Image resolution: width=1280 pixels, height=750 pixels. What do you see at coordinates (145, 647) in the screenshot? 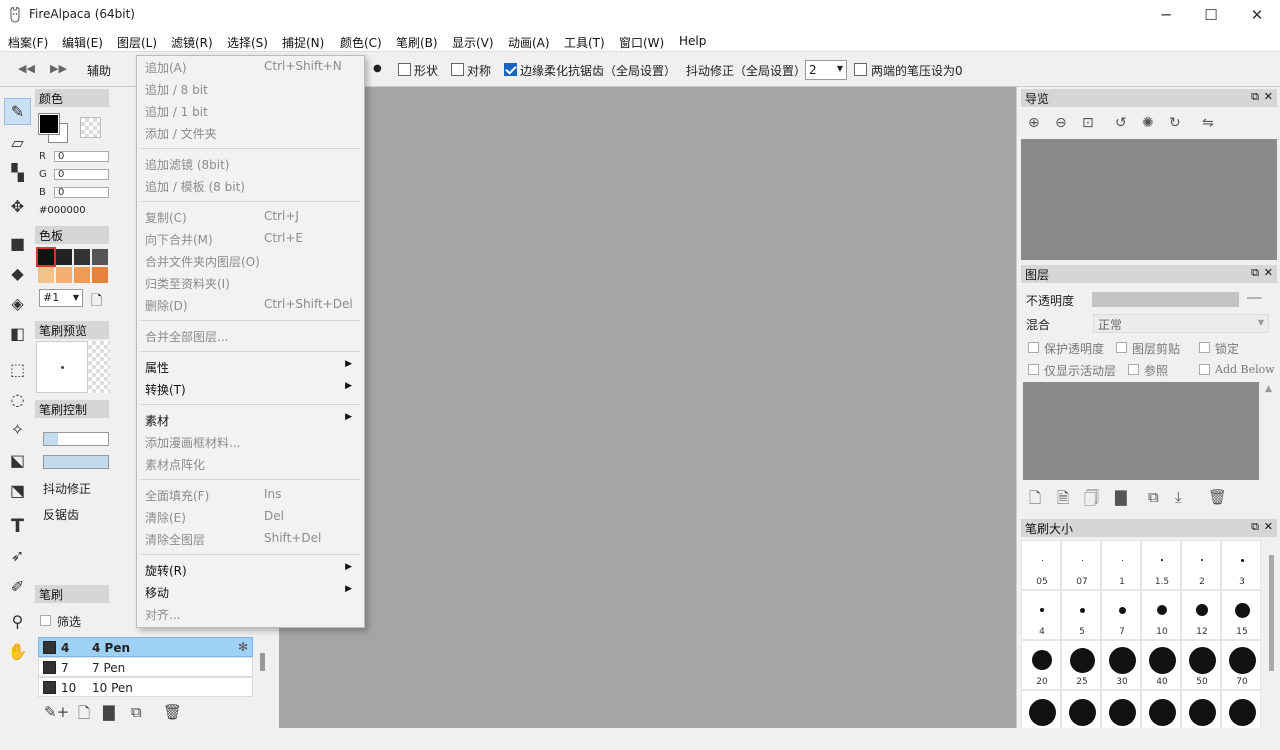
I see `brush-list-item: 4 4 Pen ✻` at bounding box center [145, 647].